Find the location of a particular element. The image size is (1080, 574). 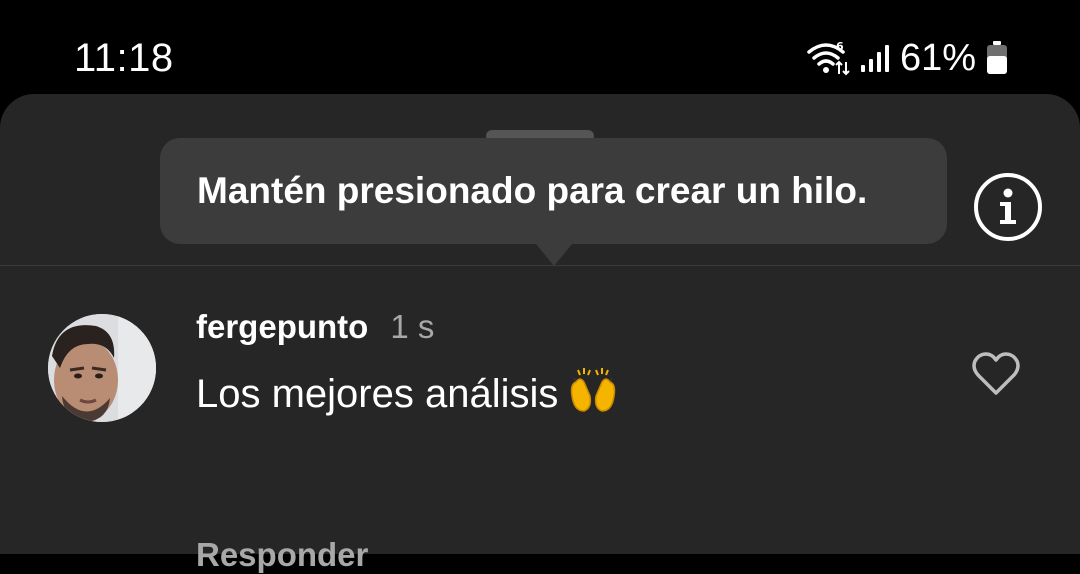

comment-header: fergepunto 1 s is located at coordinates (315, 327).